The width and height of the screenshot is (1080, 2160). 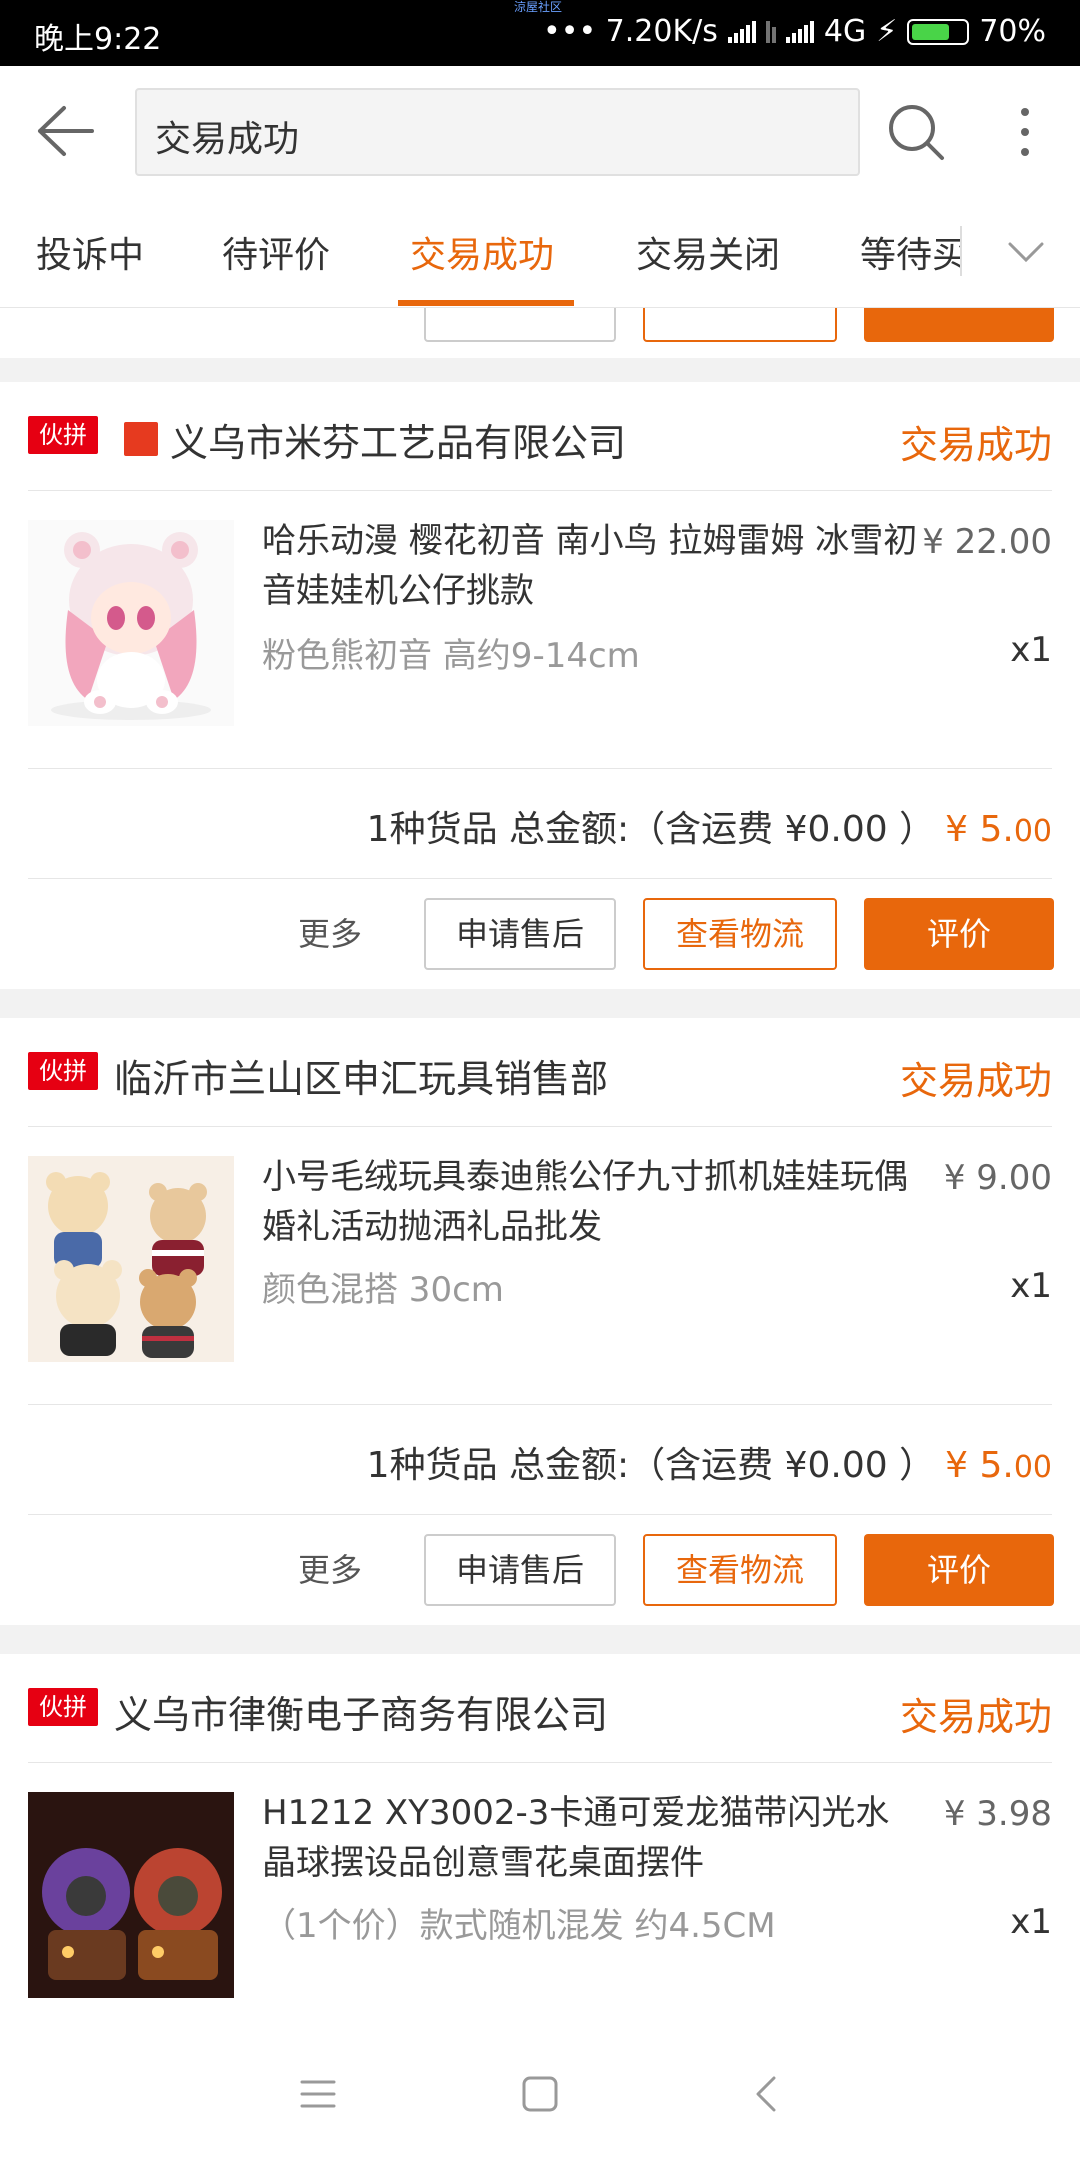 What do you see at coordinates (910, 252) in the screenshot?
I see `tab-waiting: 等待买` at bounding box center [910, 252].